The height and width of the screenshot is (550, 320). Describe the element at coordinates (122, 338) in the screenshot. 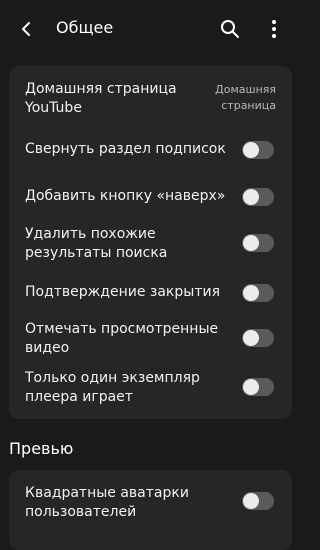

I see `setting-label: Отмечать просмотренные видео` at that location.